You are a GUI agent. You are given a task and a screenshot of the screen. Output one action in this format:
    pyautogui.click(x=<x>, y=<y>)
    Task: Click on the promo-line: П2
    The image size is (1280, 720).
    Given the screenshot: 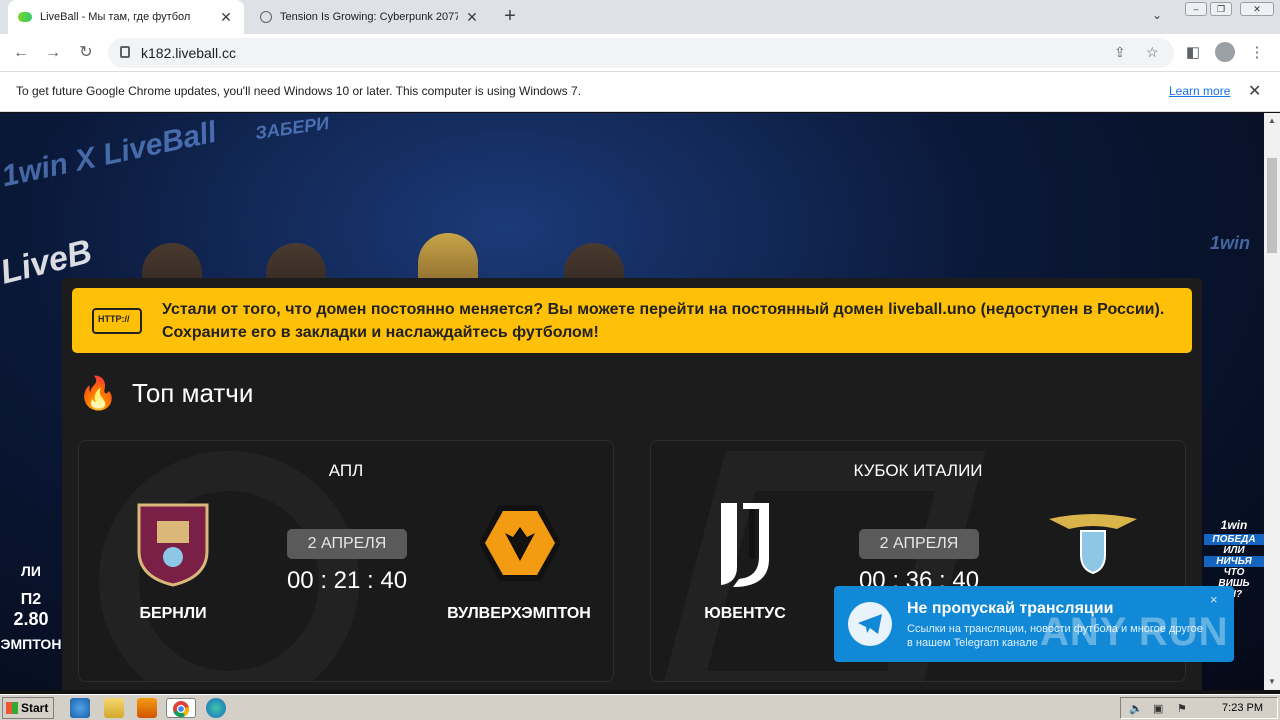 What is the action you would take?
    pyautogui.click(x=31, y=599)
    